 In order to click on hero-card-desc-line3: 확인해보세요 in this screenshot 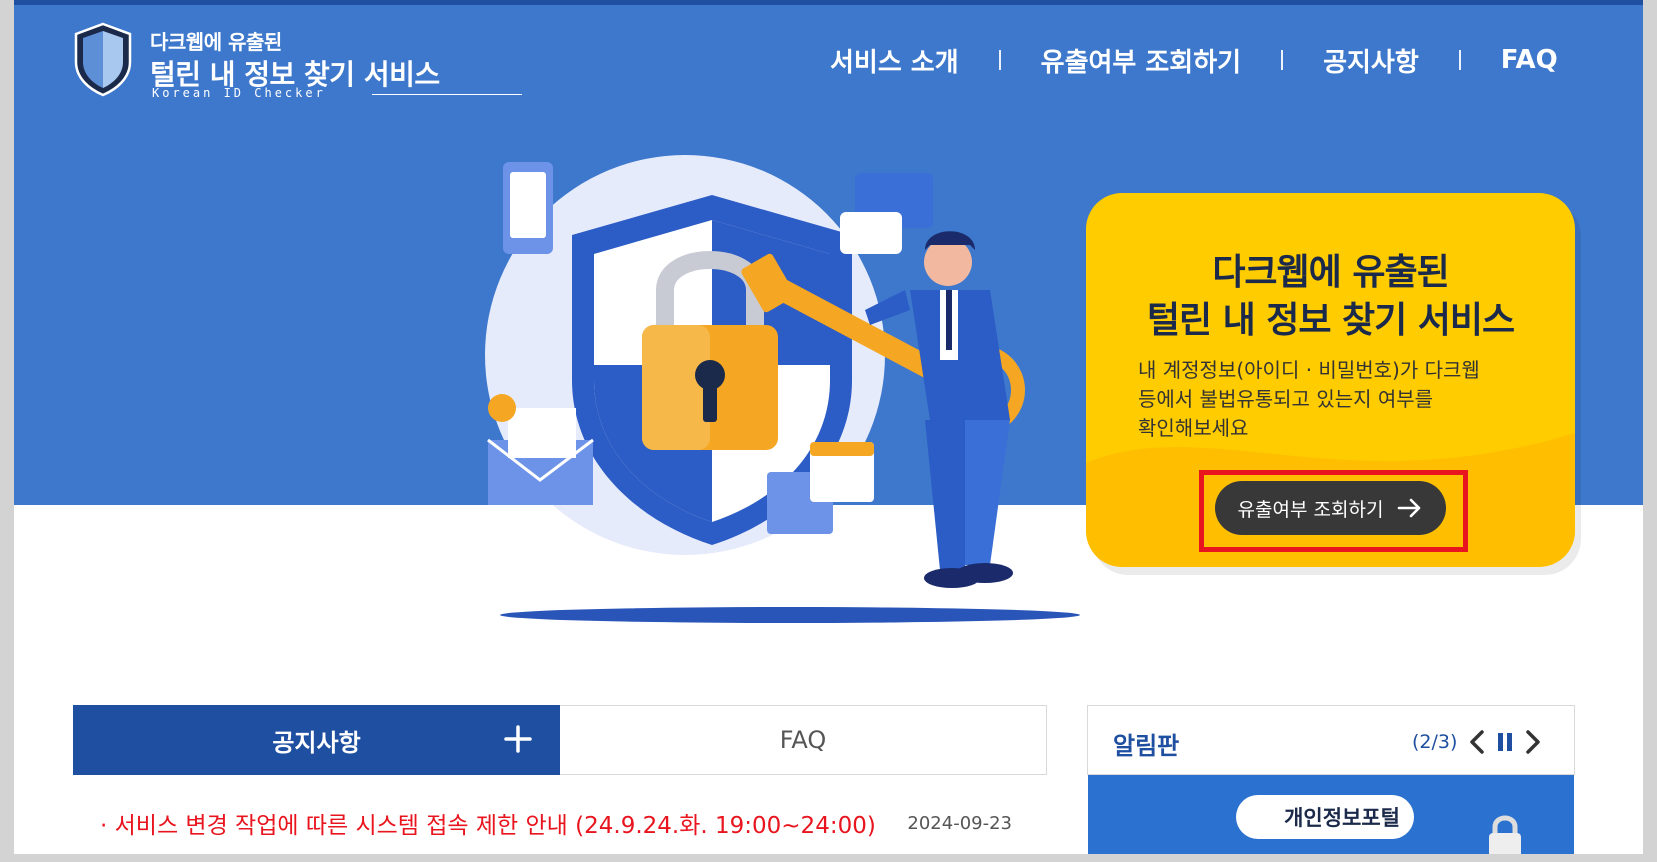, I will do `click(1193, 428)`.